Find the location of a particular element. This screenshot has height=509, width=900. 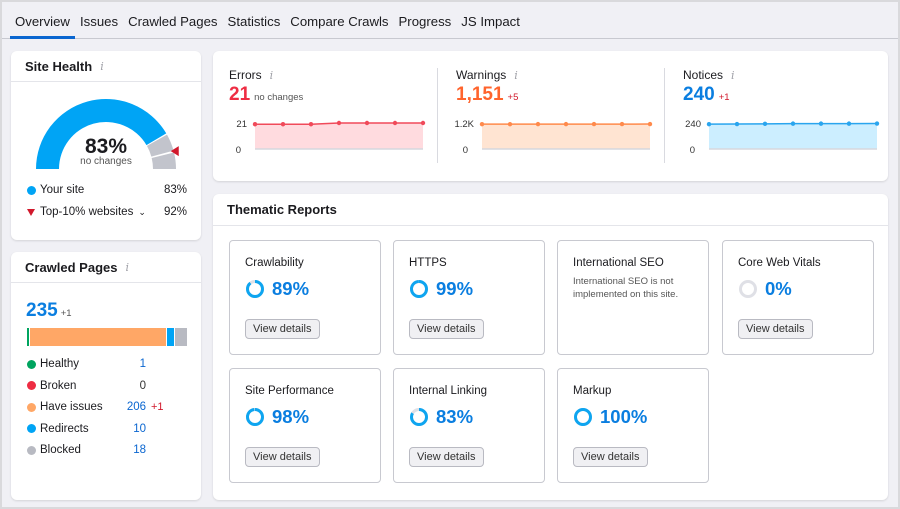

row-delta: +1 is located at coordinates (157, 407).